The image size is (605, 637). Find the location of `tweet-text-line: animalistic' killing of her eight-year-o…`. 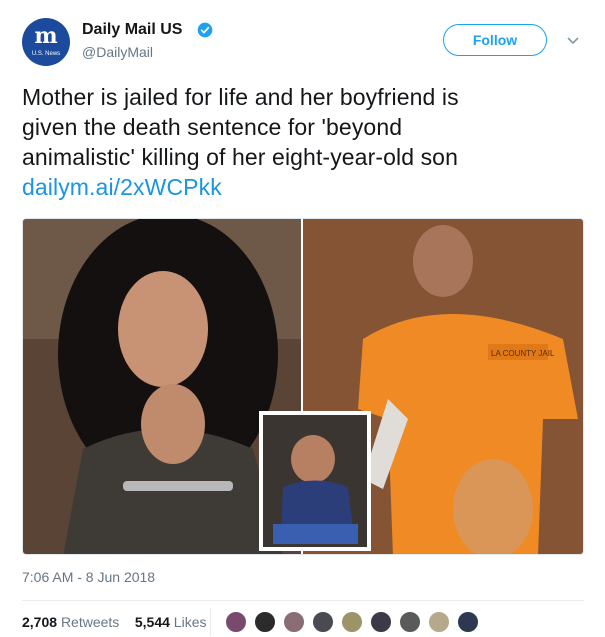

tweet-text-line: animalistic' killing of her eight-year-o… is located at coordinates (240, 157).